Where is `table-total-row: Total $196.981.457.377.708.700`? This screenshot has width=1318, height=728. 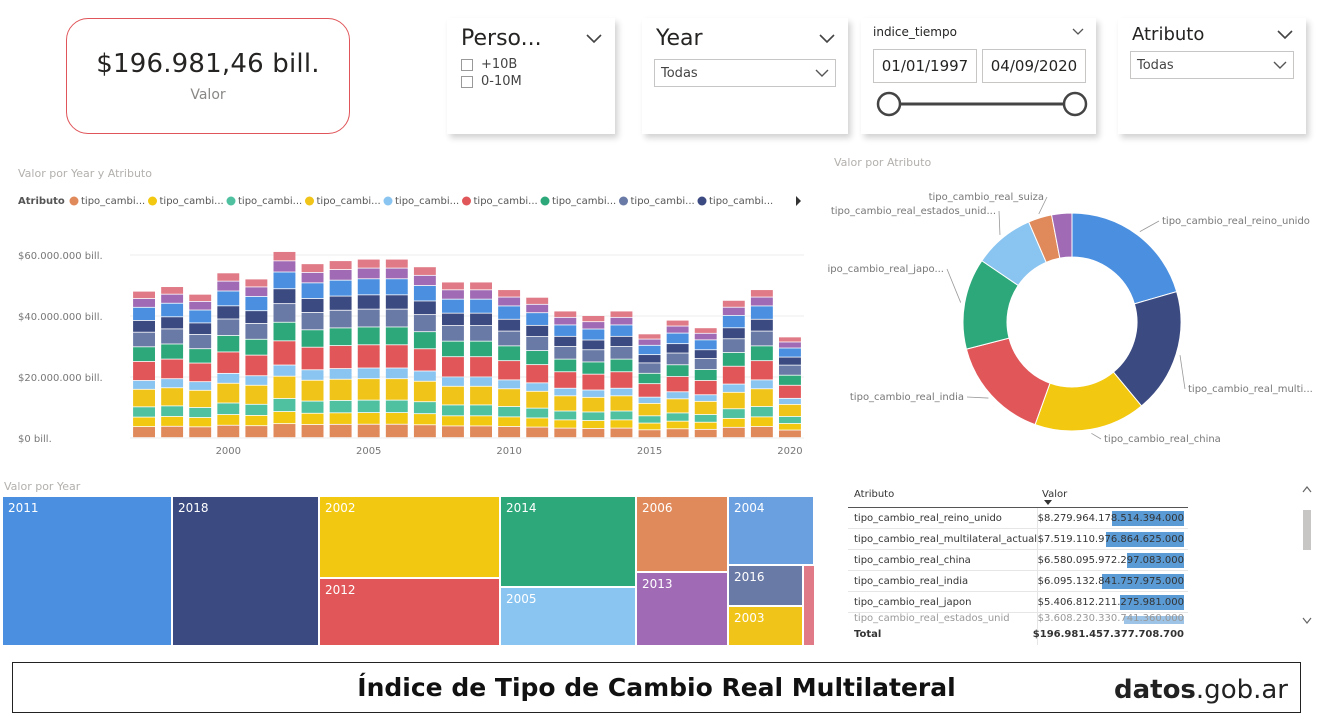
table-total-row: Total $196.981.457.377.708.700 is located at coordinates (1018, 634).